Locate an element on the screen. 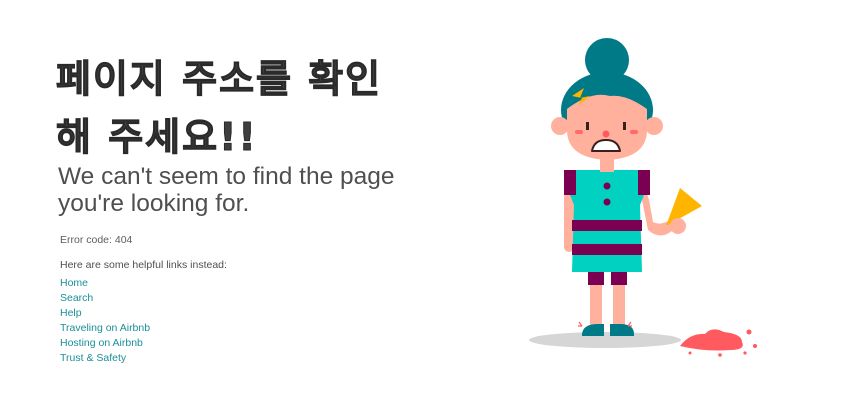 This screenshot has width=842, height=401. page-title: 페이지 주소를 확인 해 주세요!! is located at coordinates (219, 108).